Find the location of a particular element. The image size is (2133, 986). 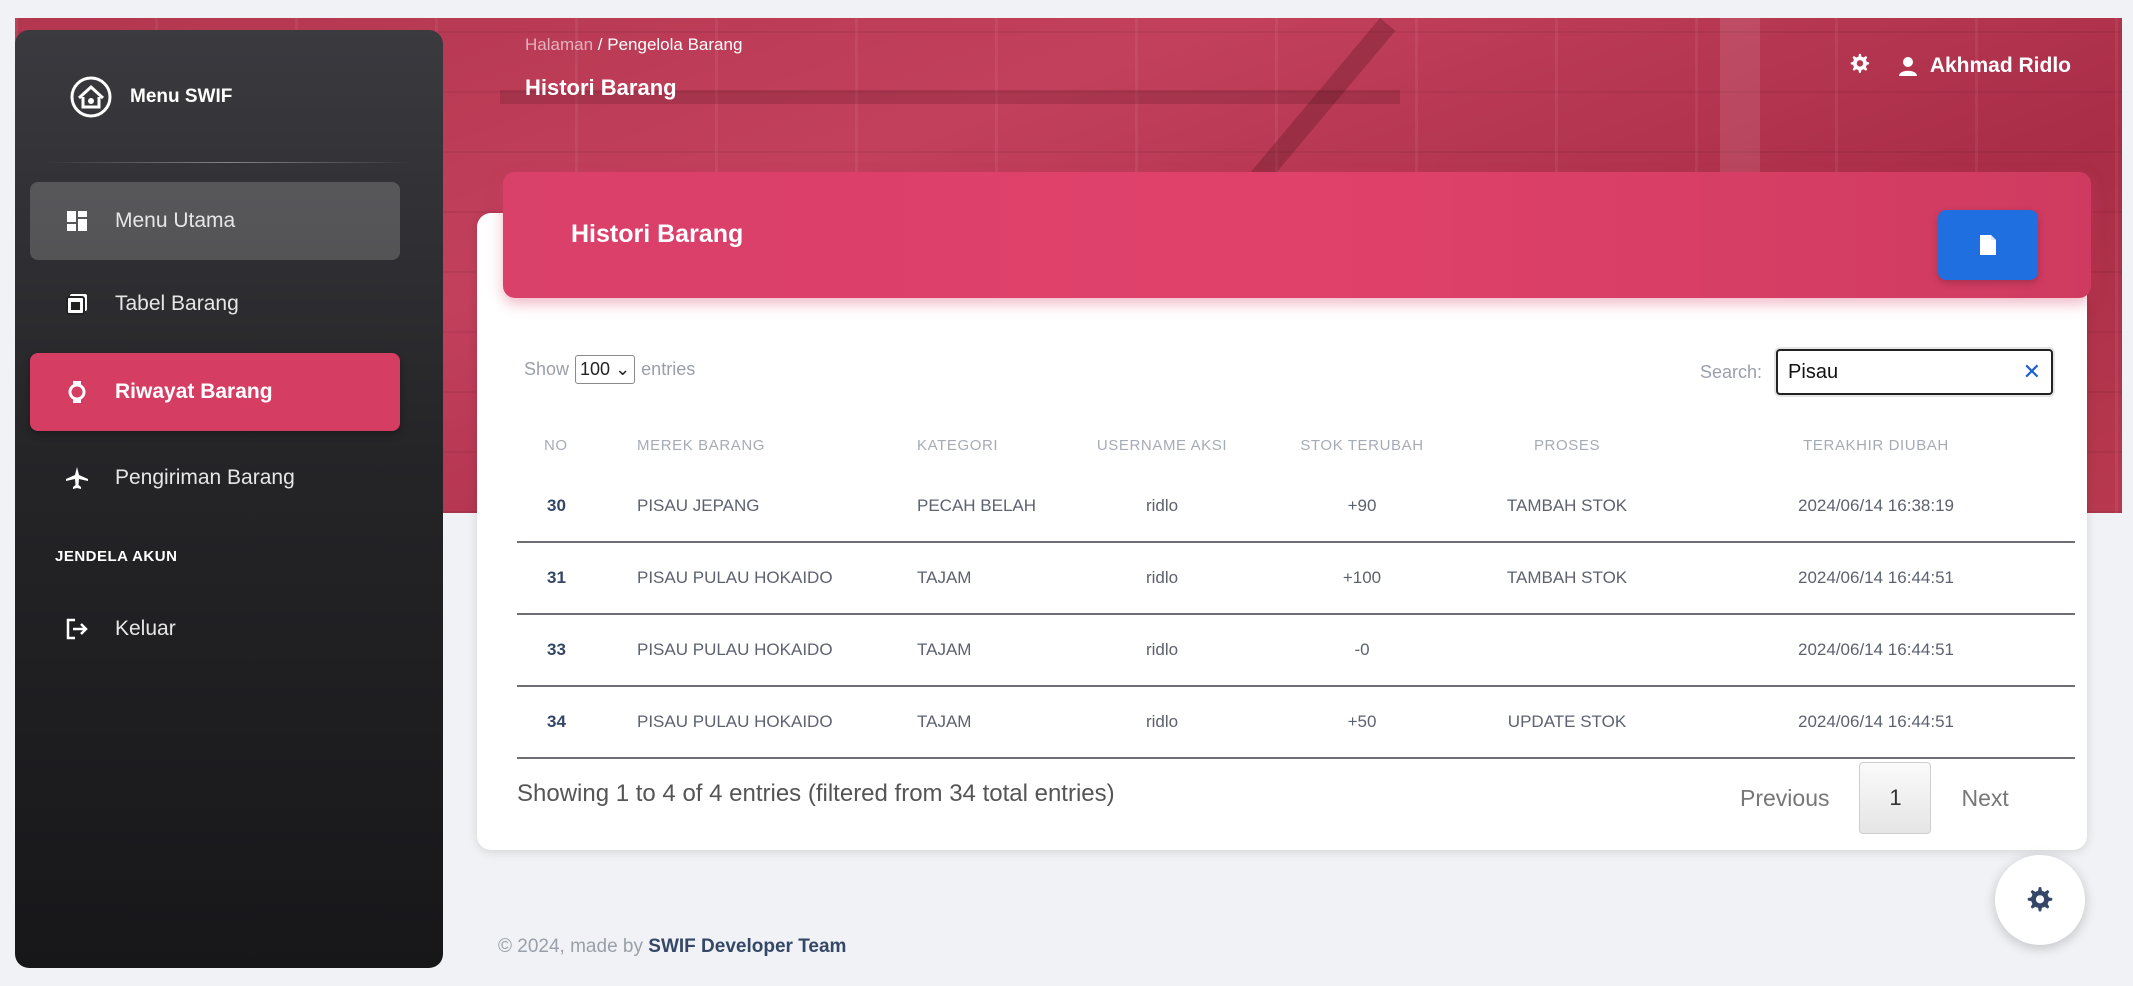

show-label: Show is located at coordinates (547, 369).